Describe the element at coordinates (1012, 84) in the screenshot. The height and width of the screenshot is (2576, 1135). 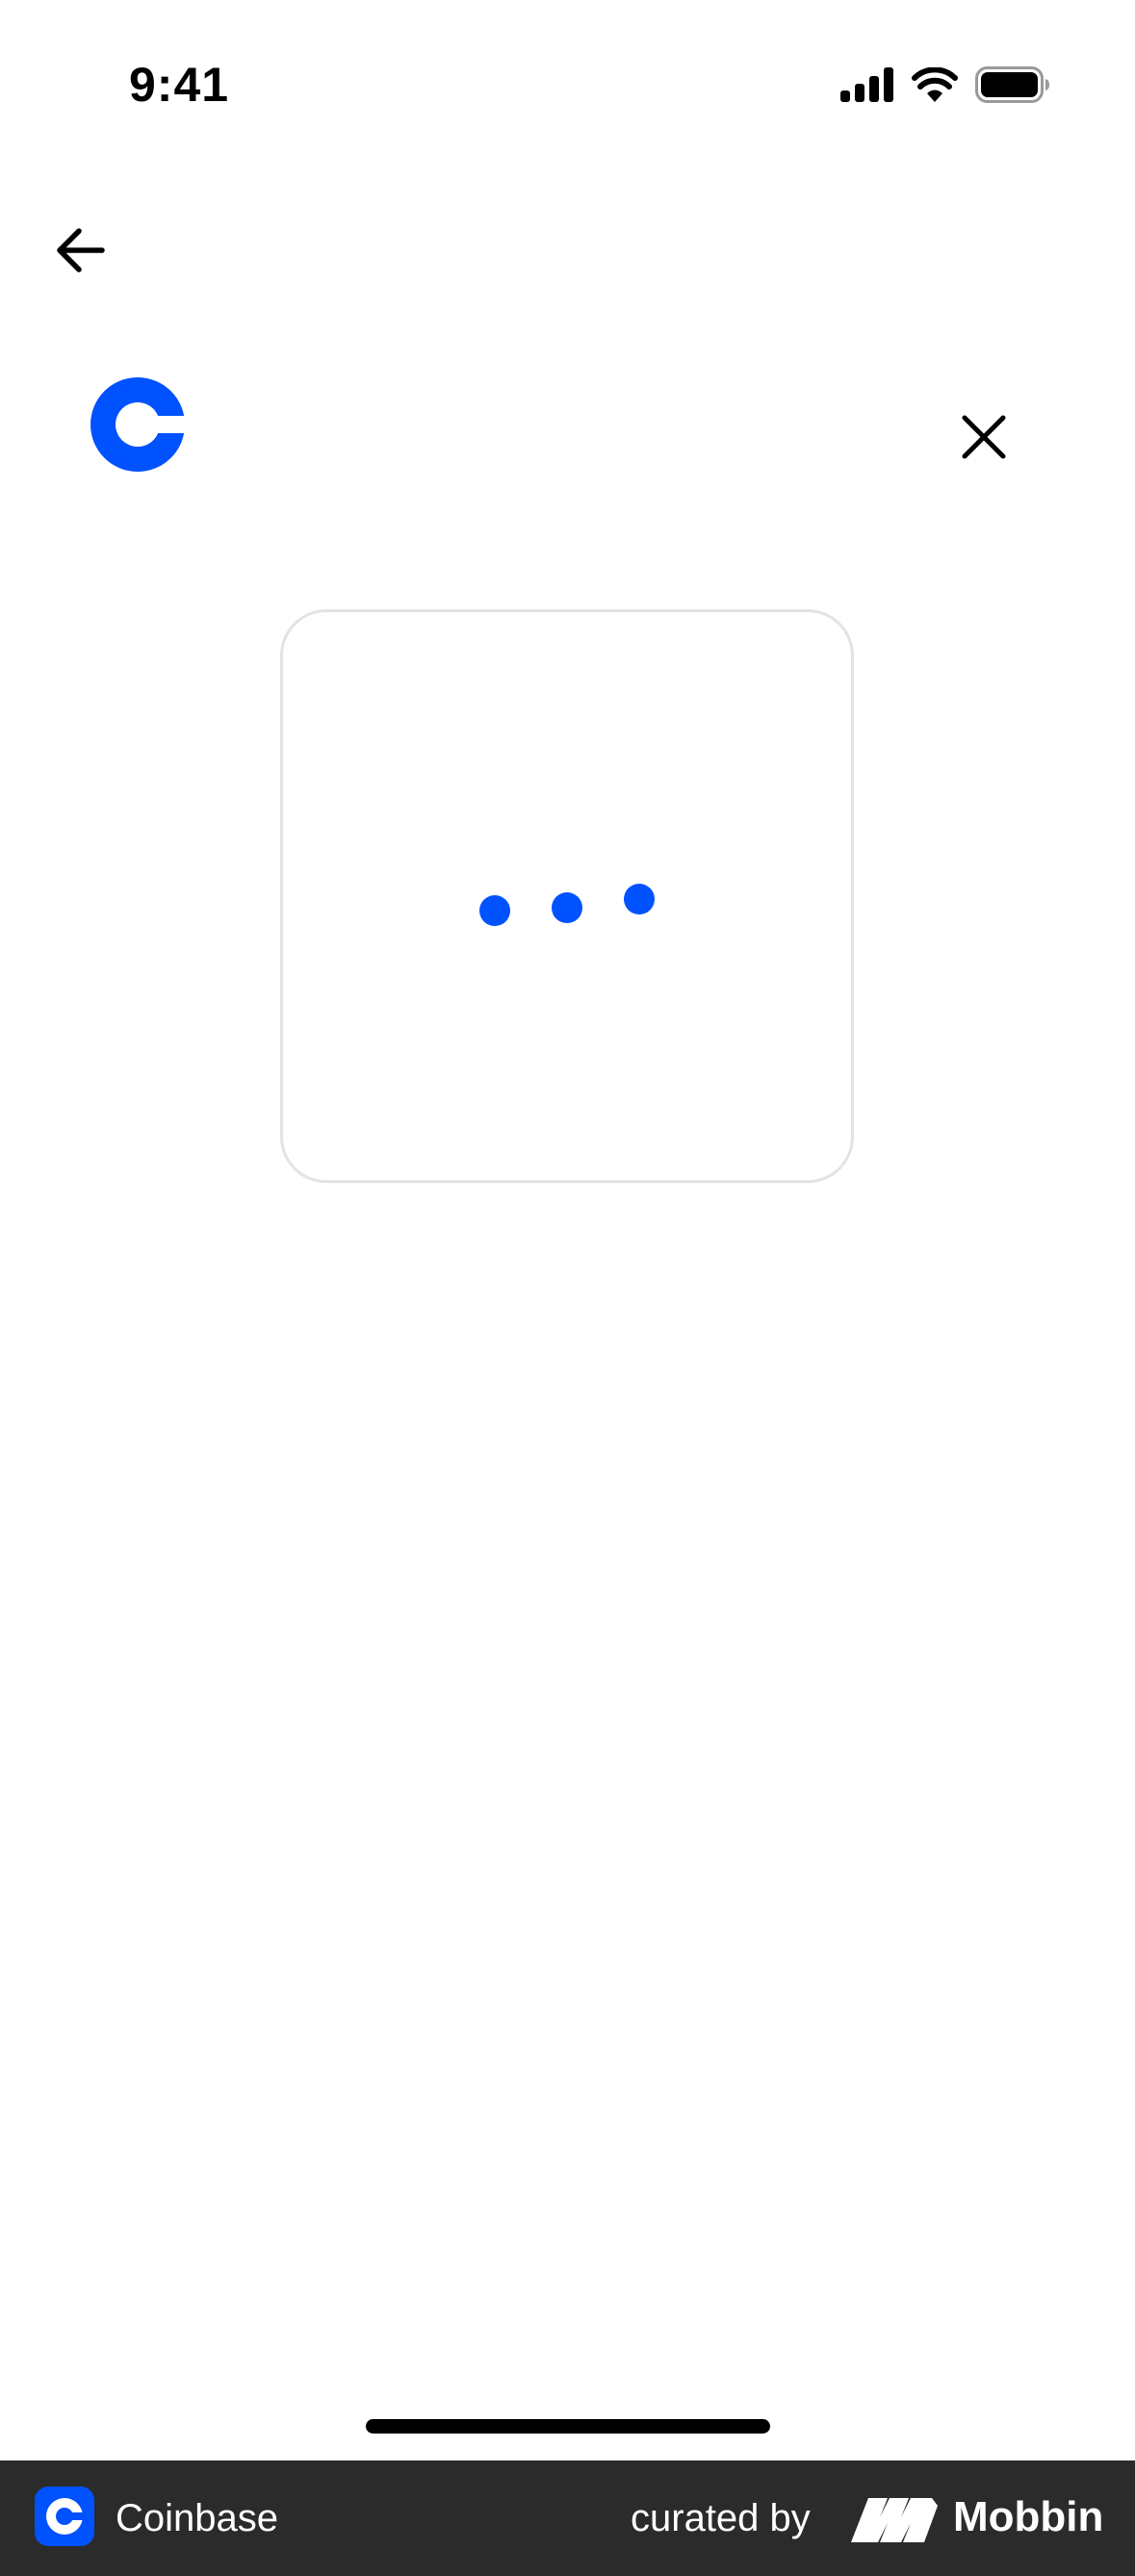
I see `battery-icon` at that location.